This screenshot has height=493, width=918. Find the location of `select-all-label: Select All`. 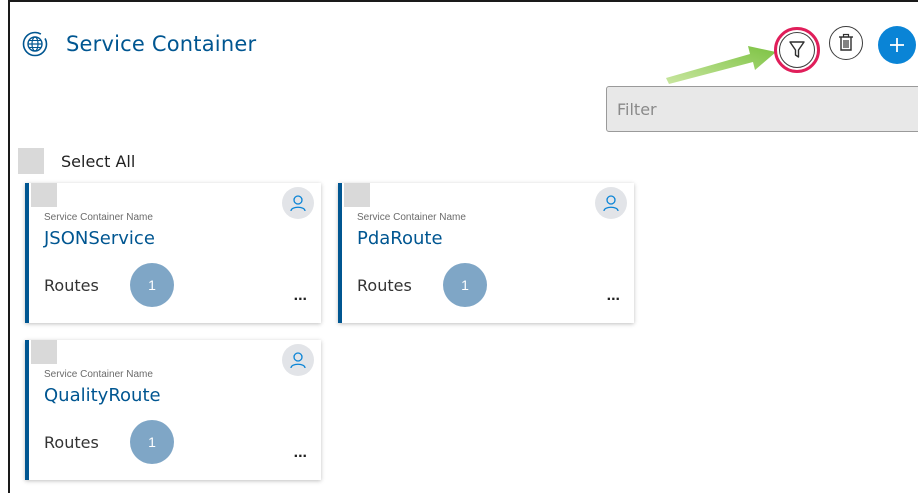

select-all-label: Select All is located at coordinates (98, 161).